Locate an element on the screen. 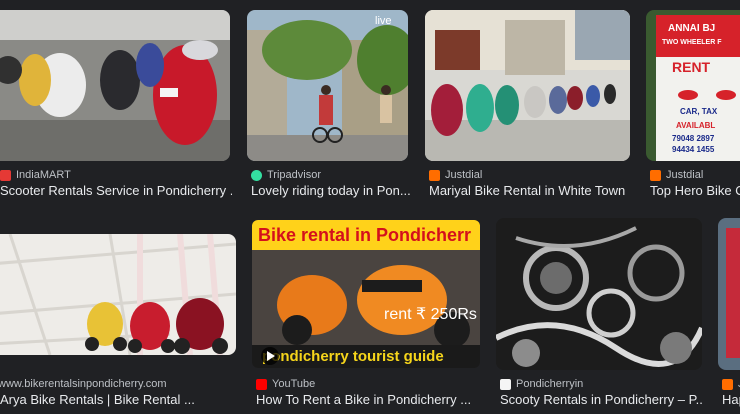 Image resolution: width=740 pixels, height=414 pixels. result-source: Pondicherryin is located at coordinates (541, 384).